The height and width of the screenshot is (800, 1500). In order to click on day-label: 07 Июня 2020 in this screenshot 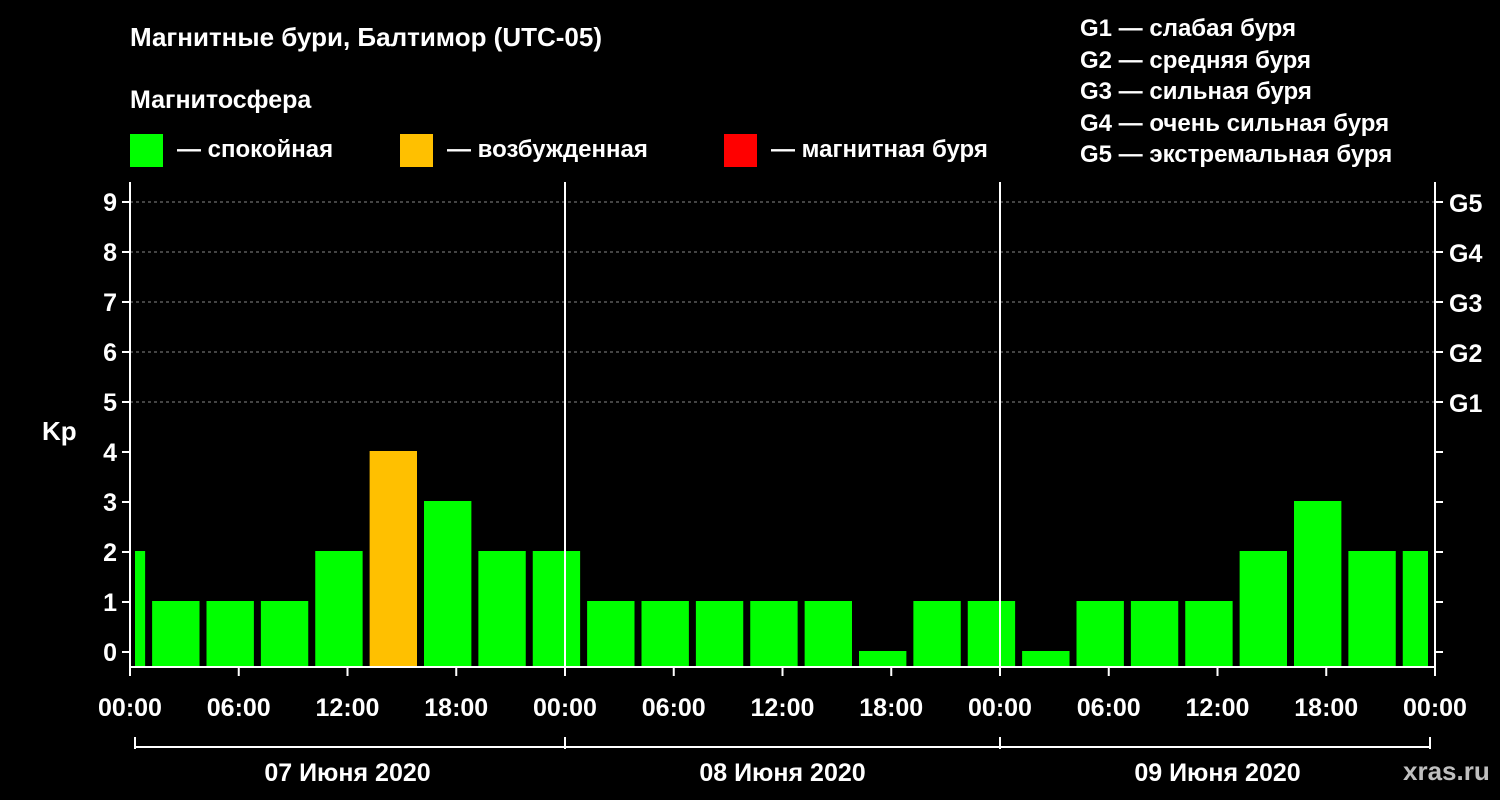, I will do `click(347, 773)`.